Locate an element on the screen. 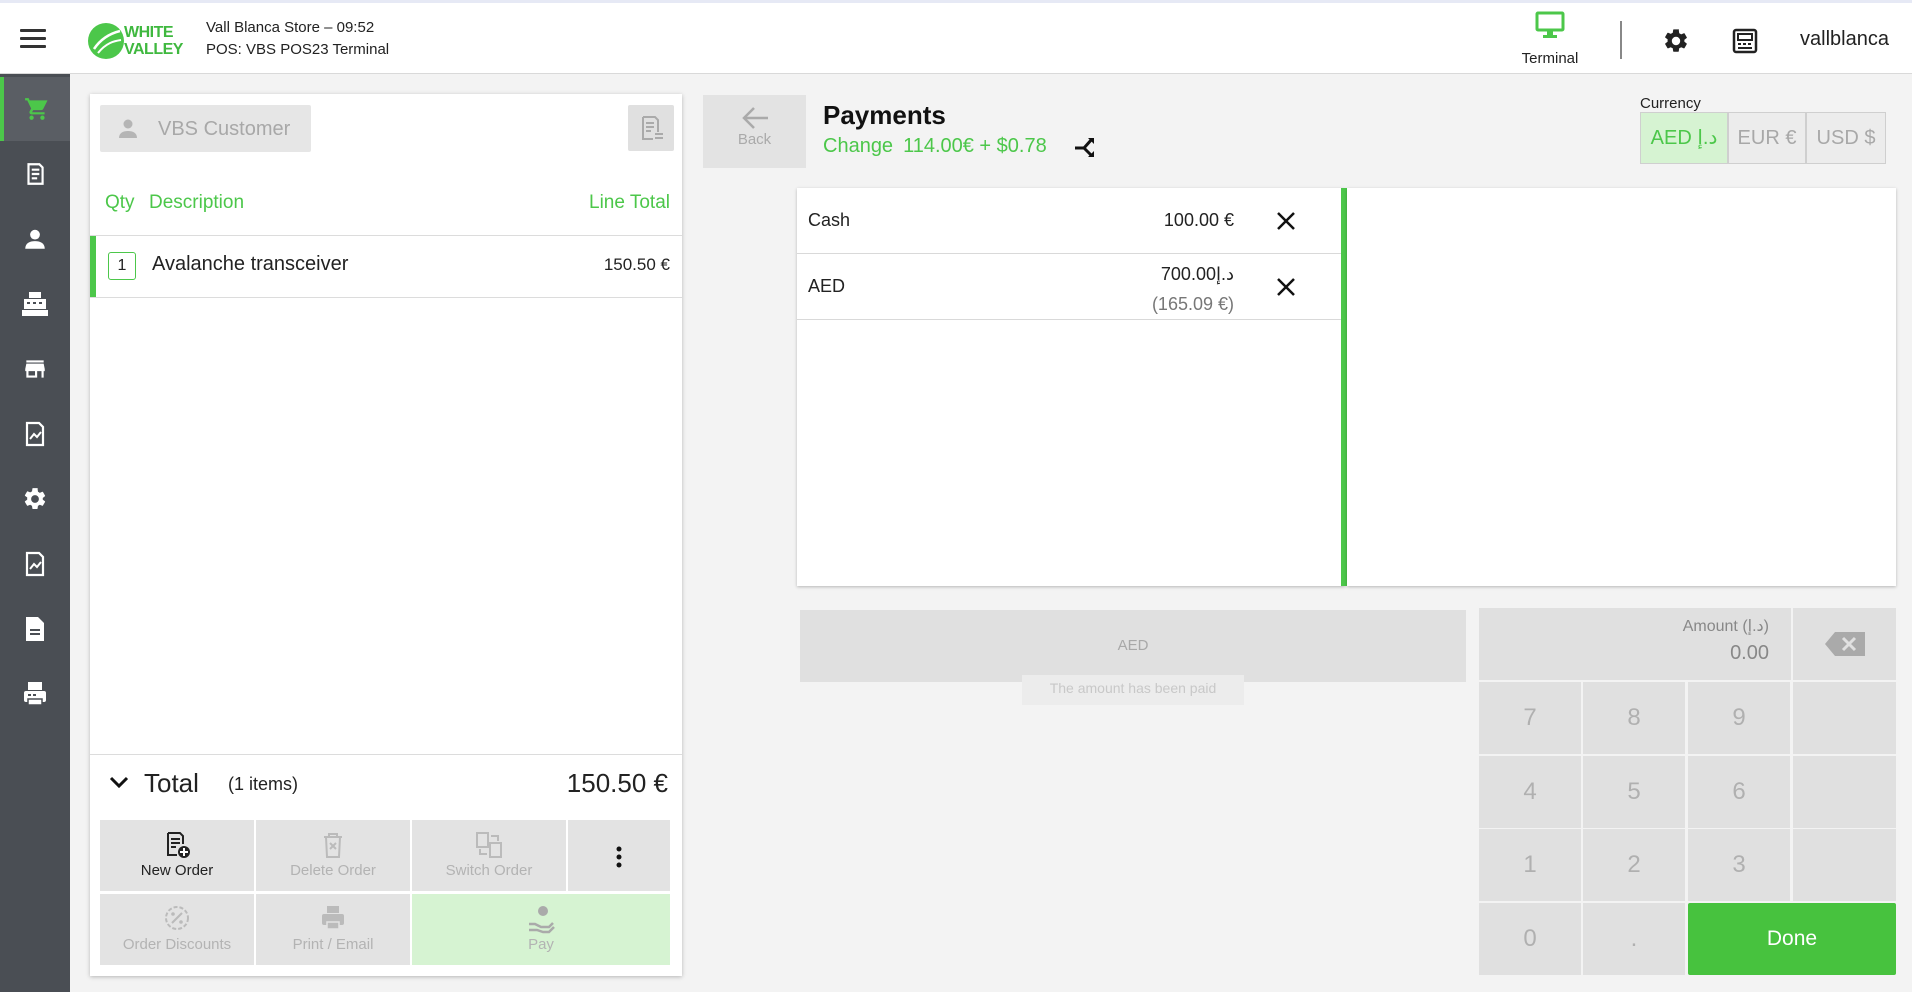 The image size is (1912, 992). cash-register-icon is located at coordinates (1745, 41).